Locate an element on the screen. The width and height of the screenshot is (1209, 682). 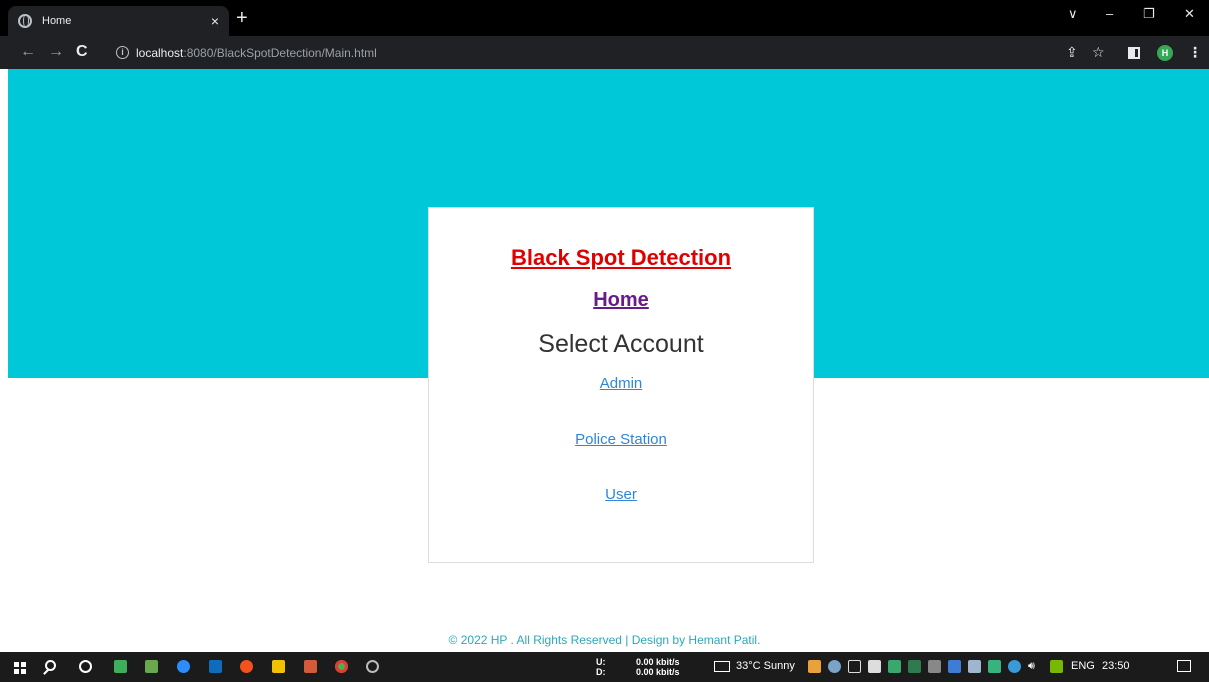
bookmark-star-icon: ☆ is located at coordinates (1098, 52).